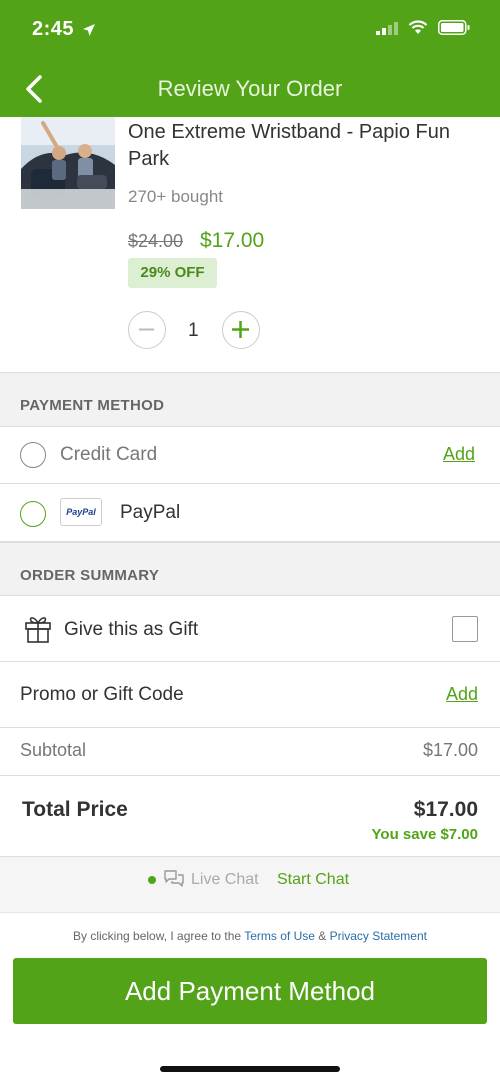  I want to click on quantity-decrease-button, so click(147, 330).